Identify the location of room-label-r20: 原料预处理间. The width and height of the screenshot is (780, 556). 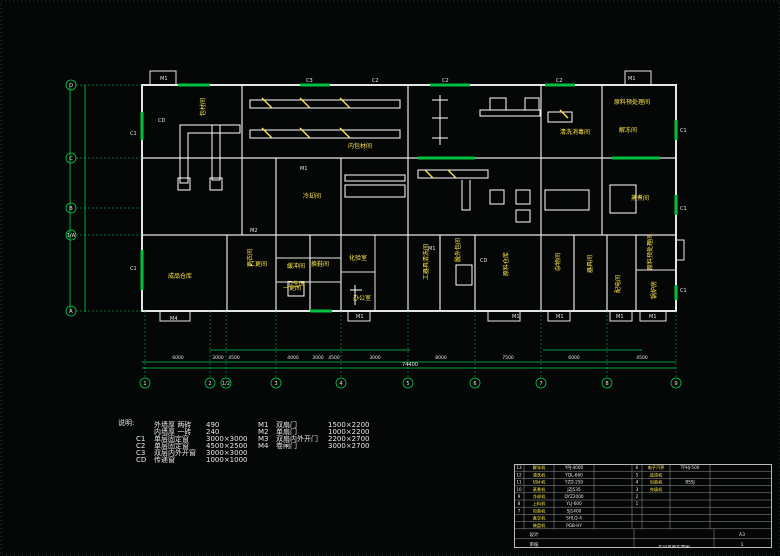
(650, 252).